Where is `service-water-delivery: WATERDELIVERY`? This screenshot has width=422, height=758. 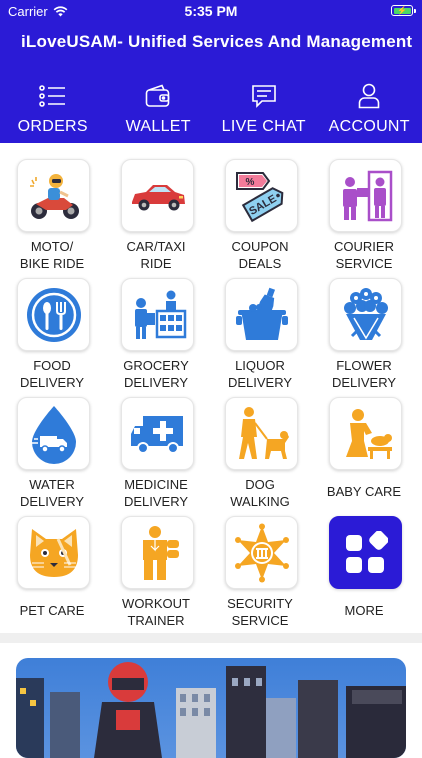 service-water-delivery: WATERDELIVERY is located at coordinates (52, 442).